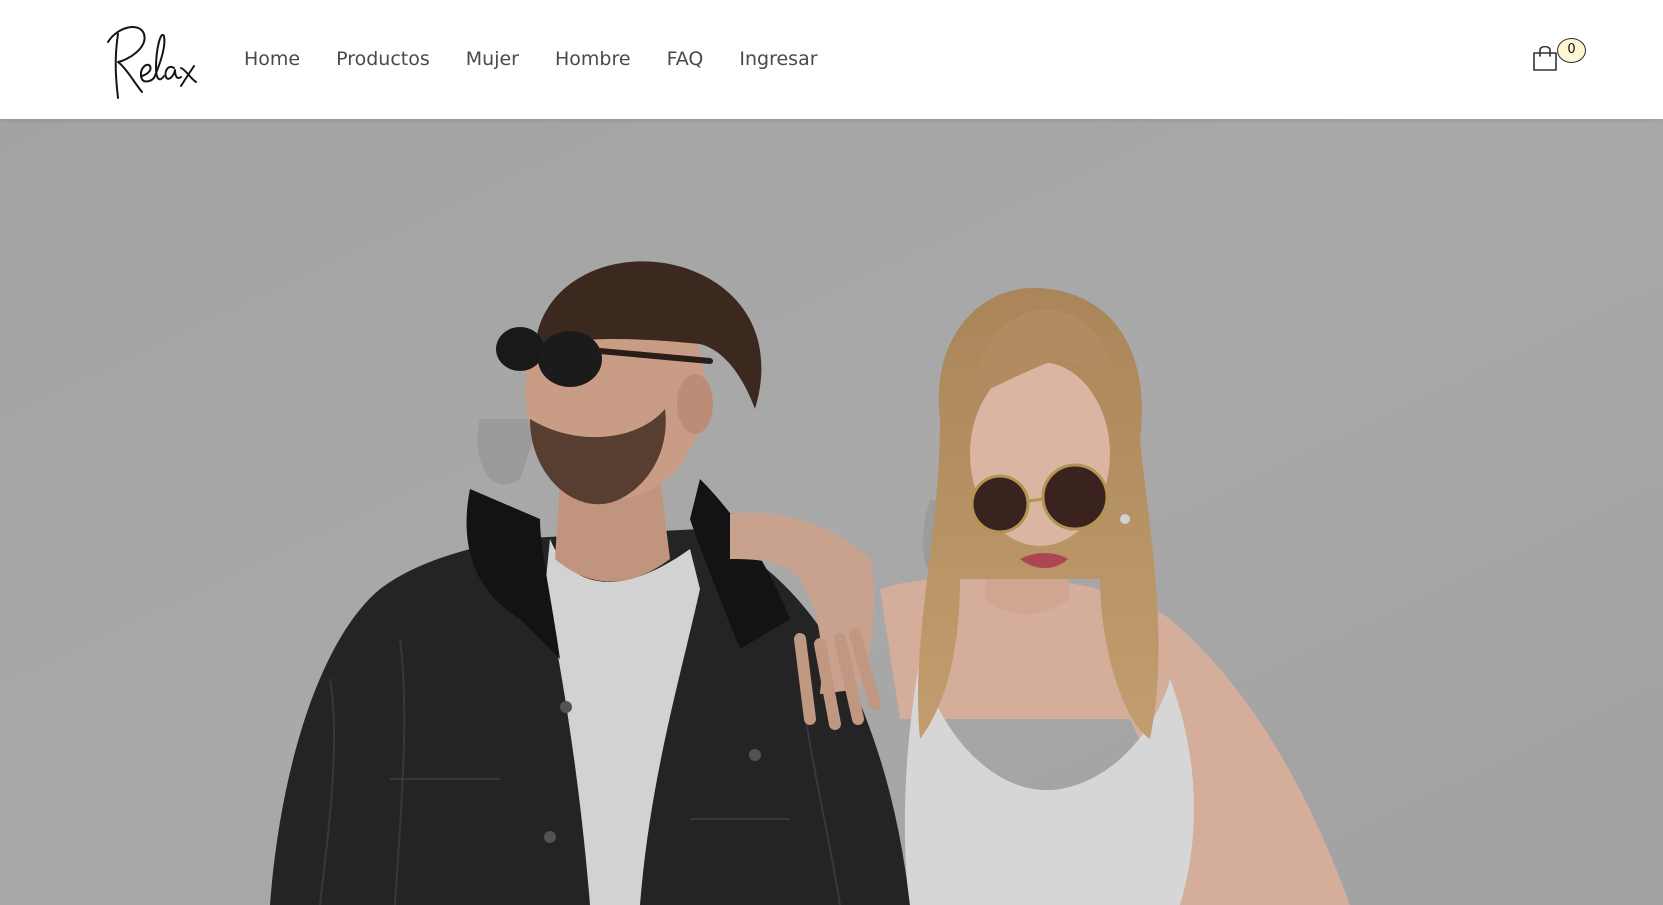  I want to click on nav-ingresar-link: Ingresar, so click(778, 59).